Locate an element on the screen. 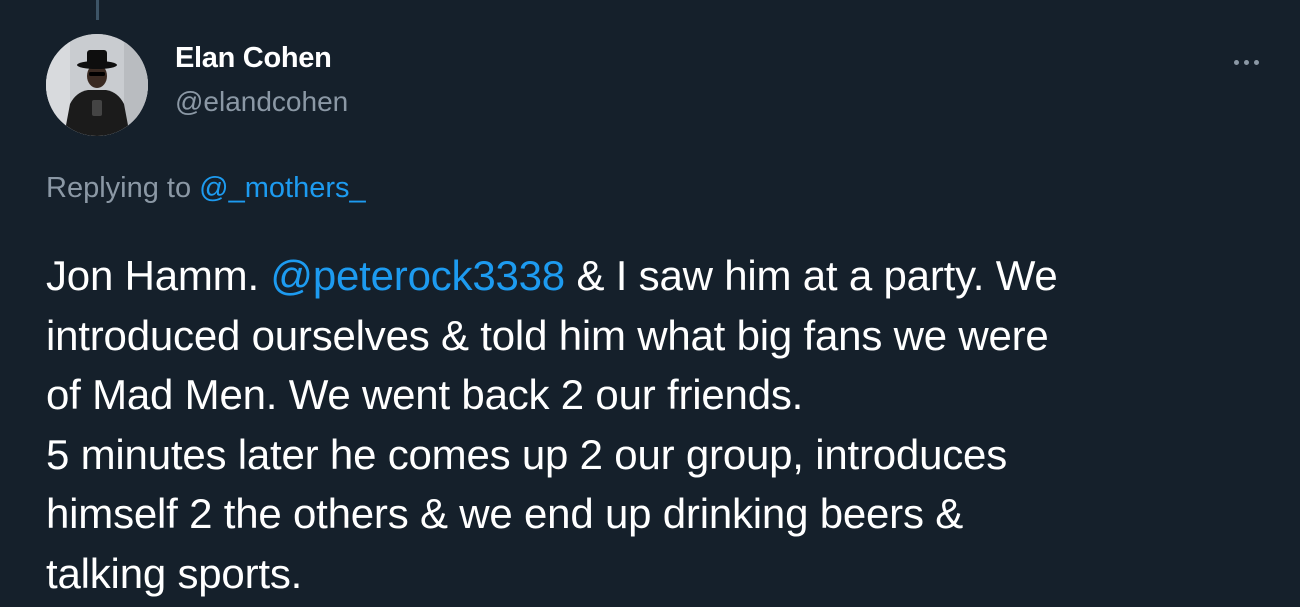 The height and width of the screenshot is (607, 1300). replying-to-mention-link: @_mothers_ is located at coordinates (282, 188).